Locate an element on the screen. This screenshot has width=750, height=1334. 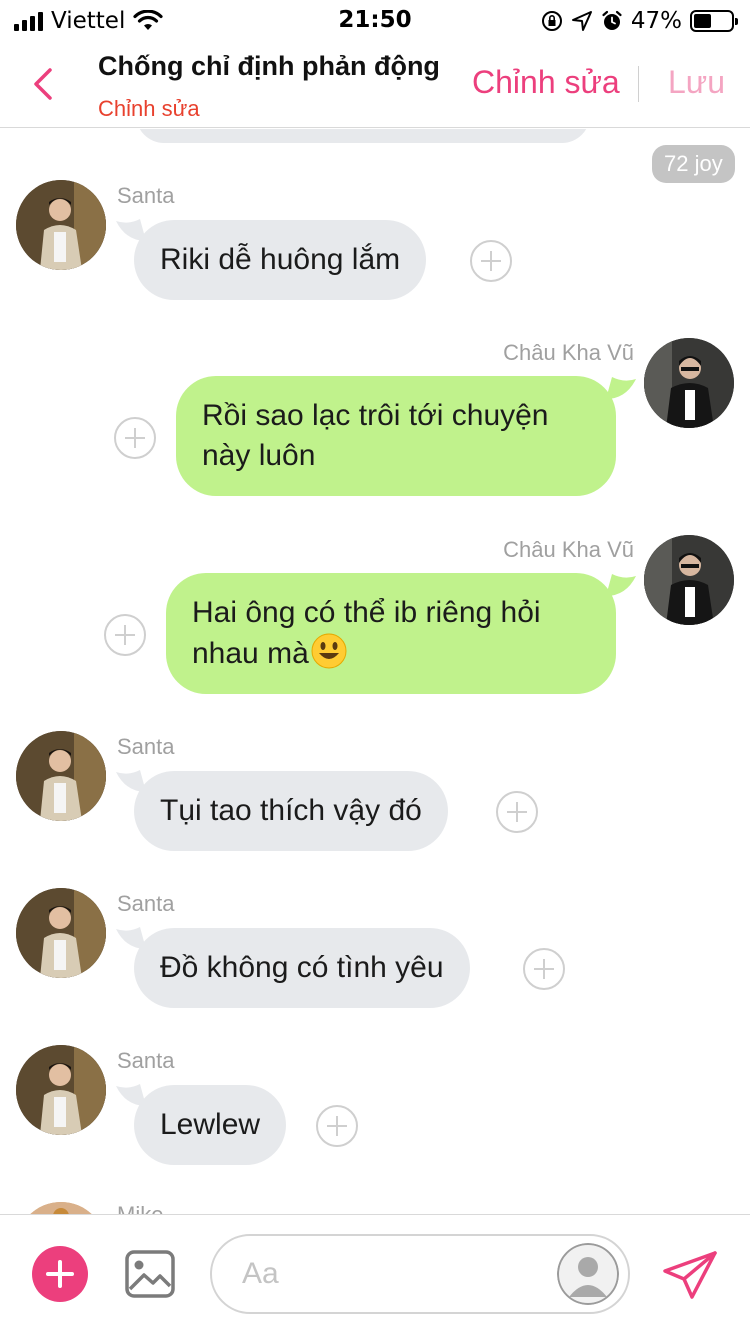
smiley-emoji is located at coordinates (329, 651).